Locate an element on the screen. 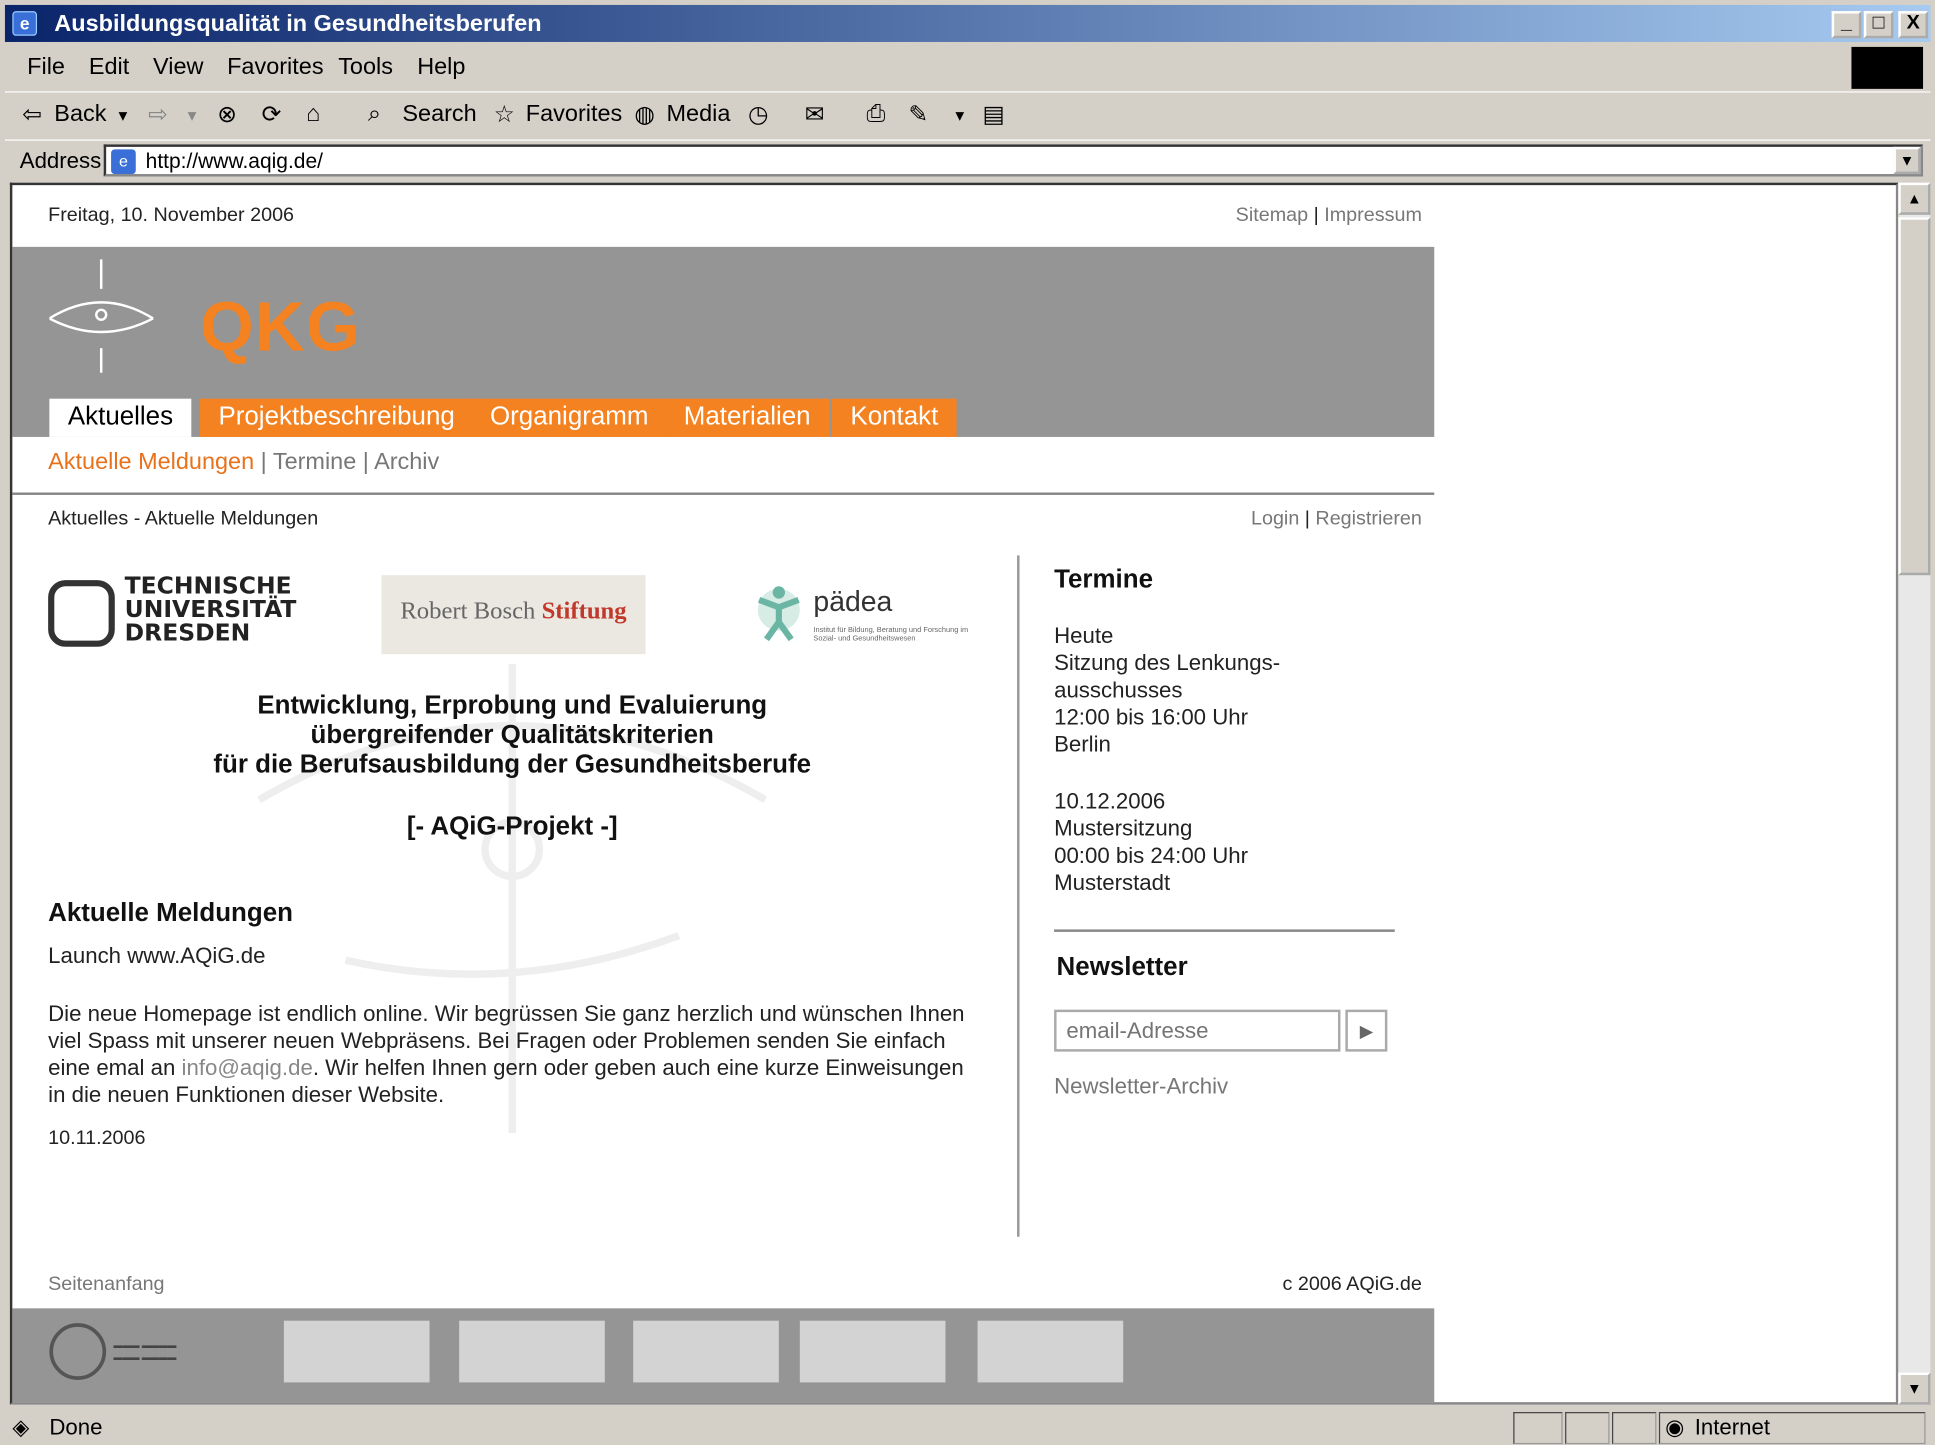 This screenshot has height=1445, width=1935. divider is located at coordinates (723, 493).